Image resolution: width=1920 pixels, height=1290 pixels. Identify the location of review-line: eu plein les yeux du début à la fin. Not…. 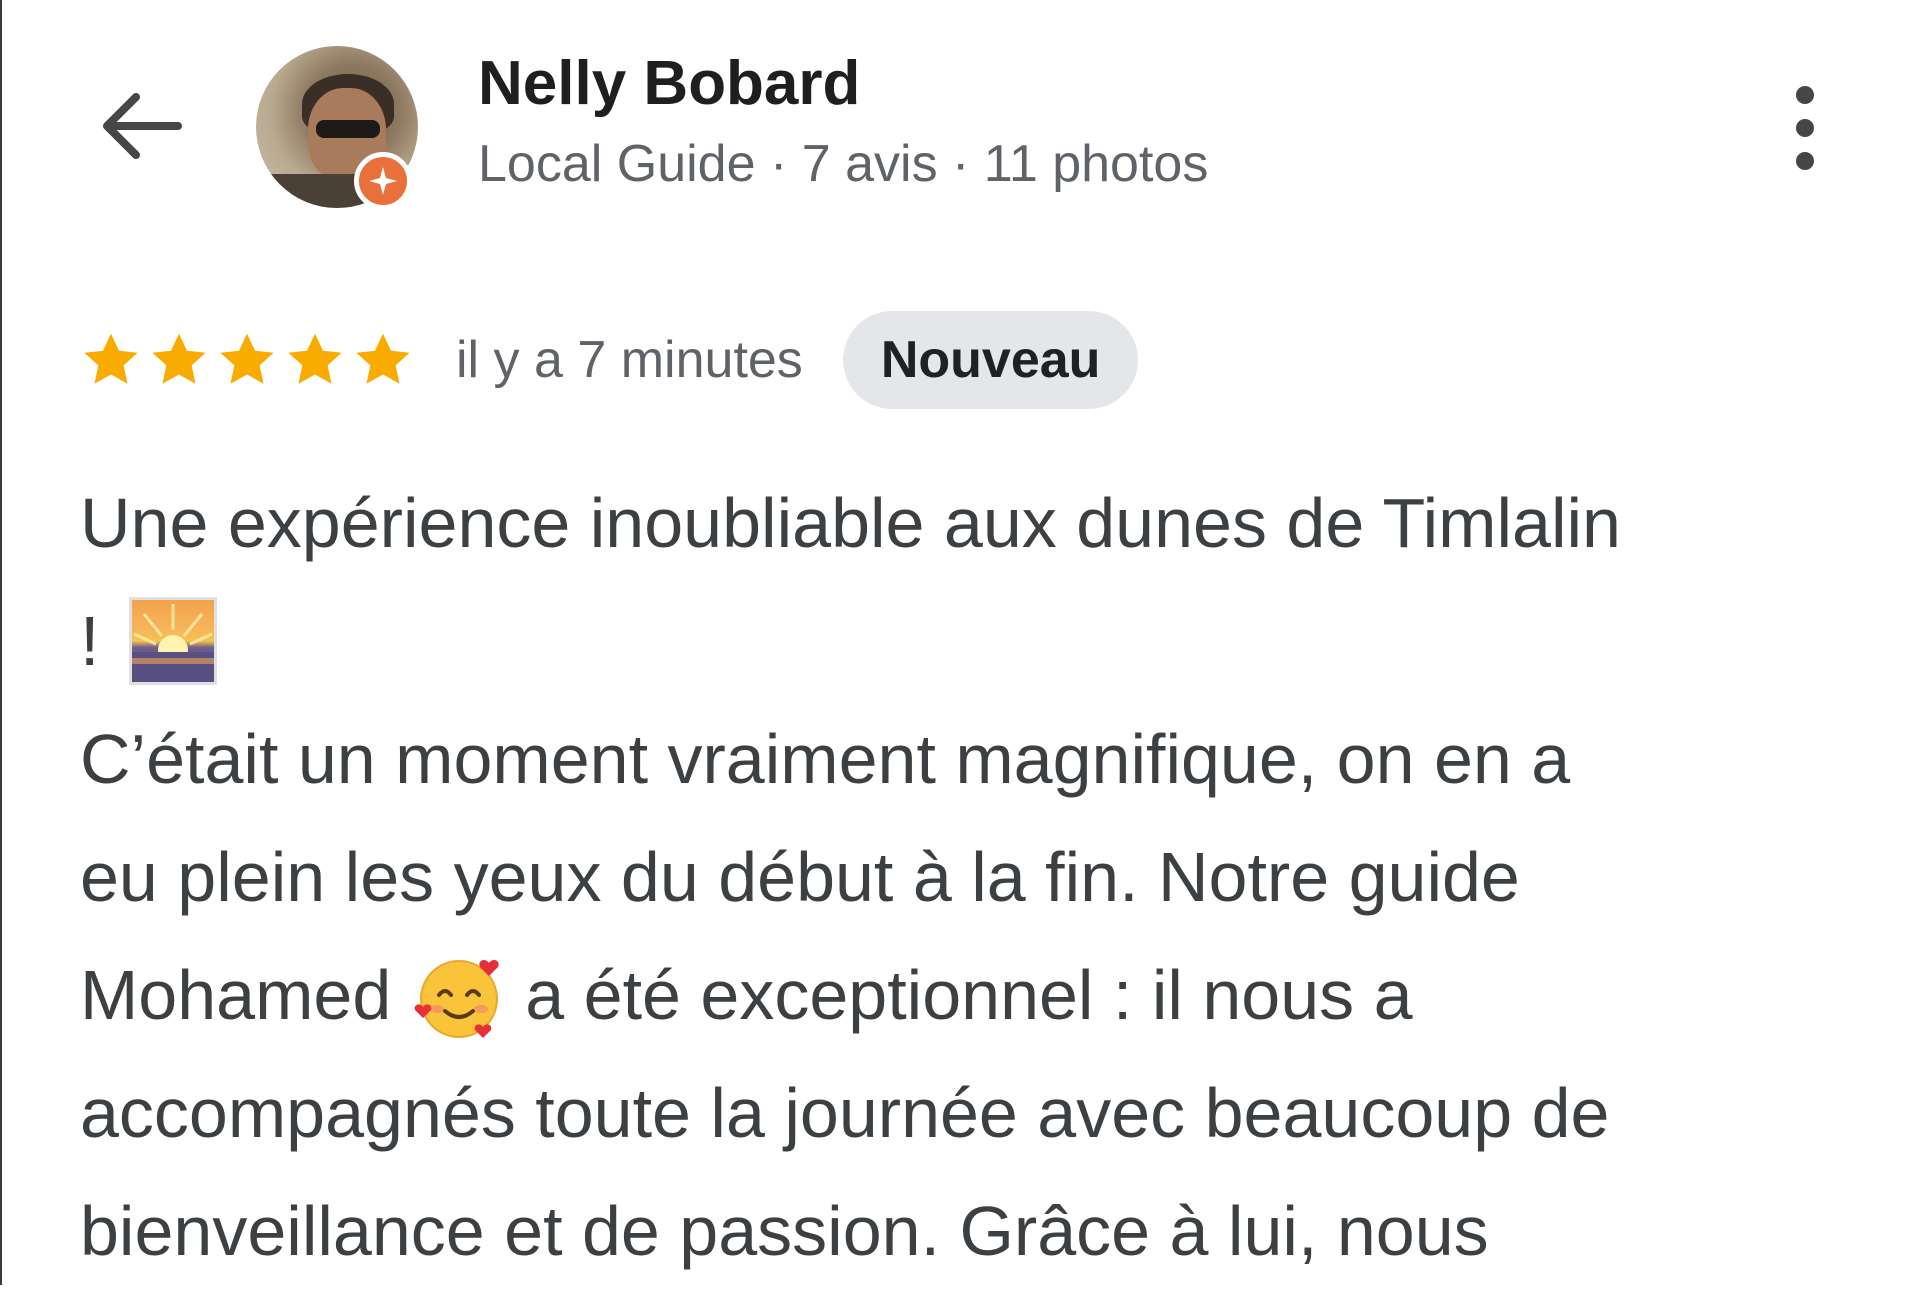
(970, 877).